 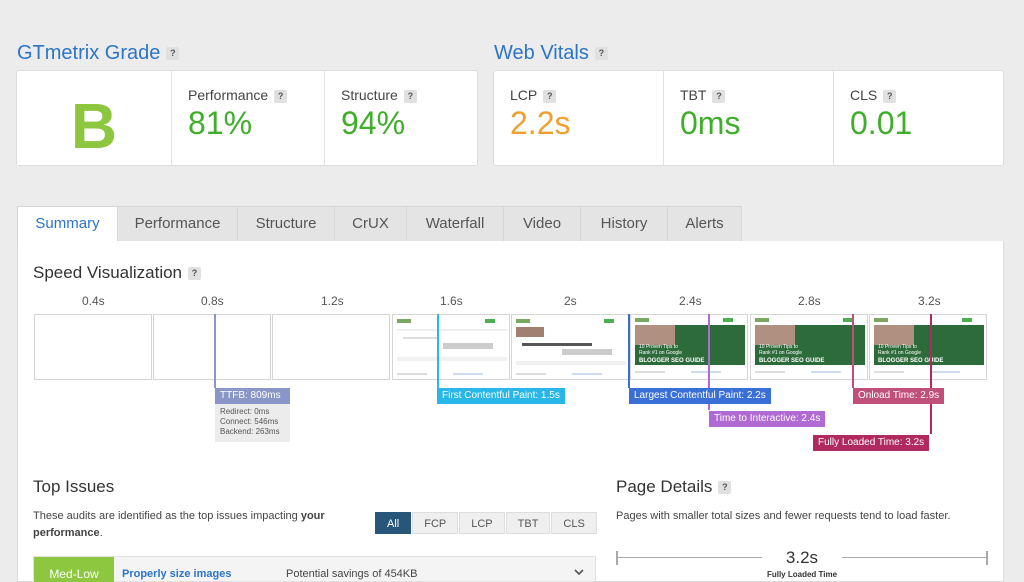 I want to click on filter-lcp: LCP, so click(x=482, y=523).